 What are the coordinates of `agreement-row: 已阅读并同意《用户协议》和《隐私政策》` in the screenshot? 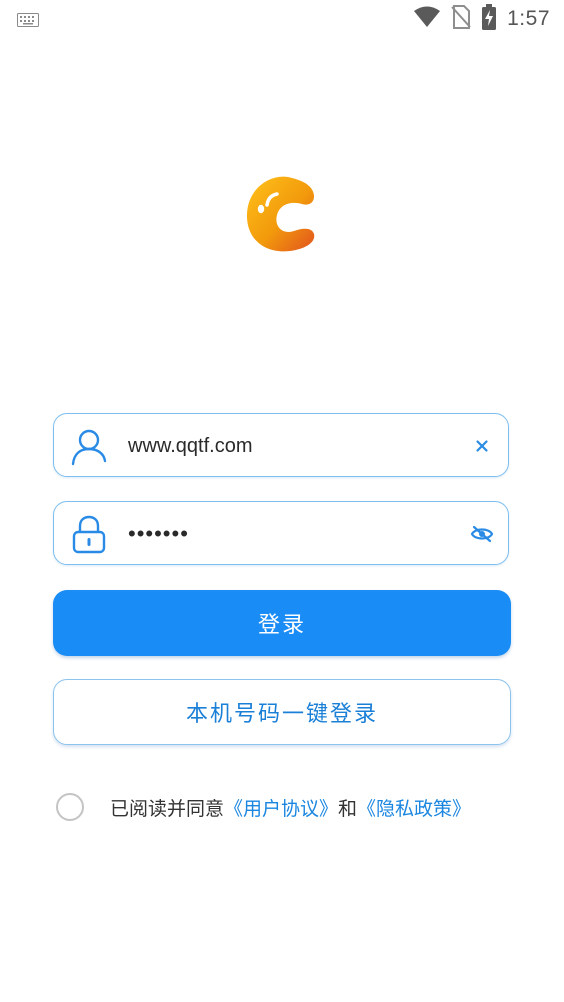 It's located at (263, 807).